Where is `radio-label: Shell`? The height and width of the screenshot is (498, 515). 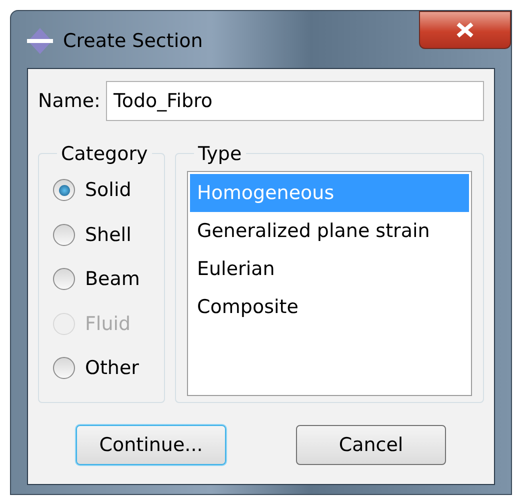 radio-label: Shell is located at coordinates (108, 235).